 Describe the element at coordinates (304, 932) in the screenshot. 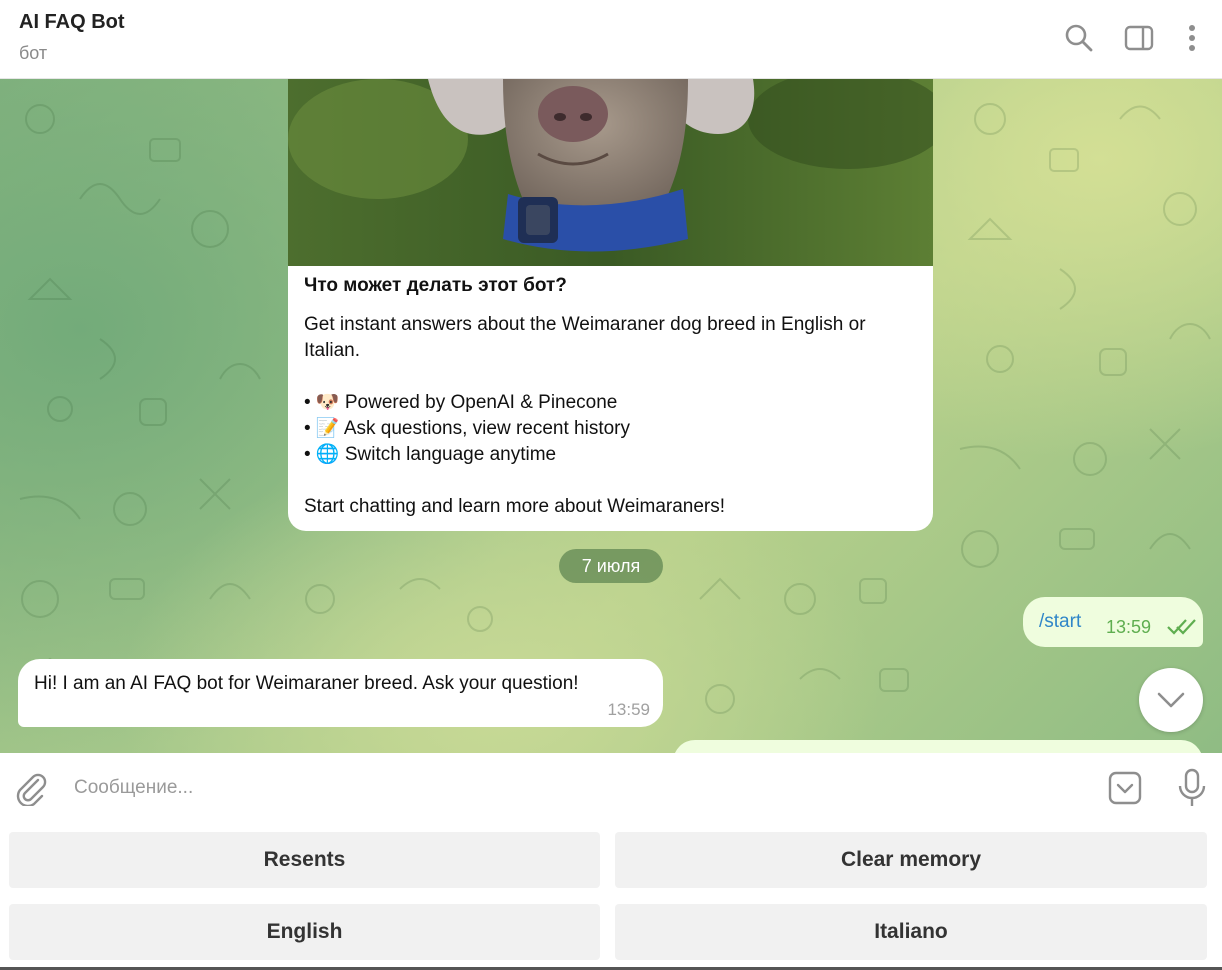

I see `english-button: English` at that location.